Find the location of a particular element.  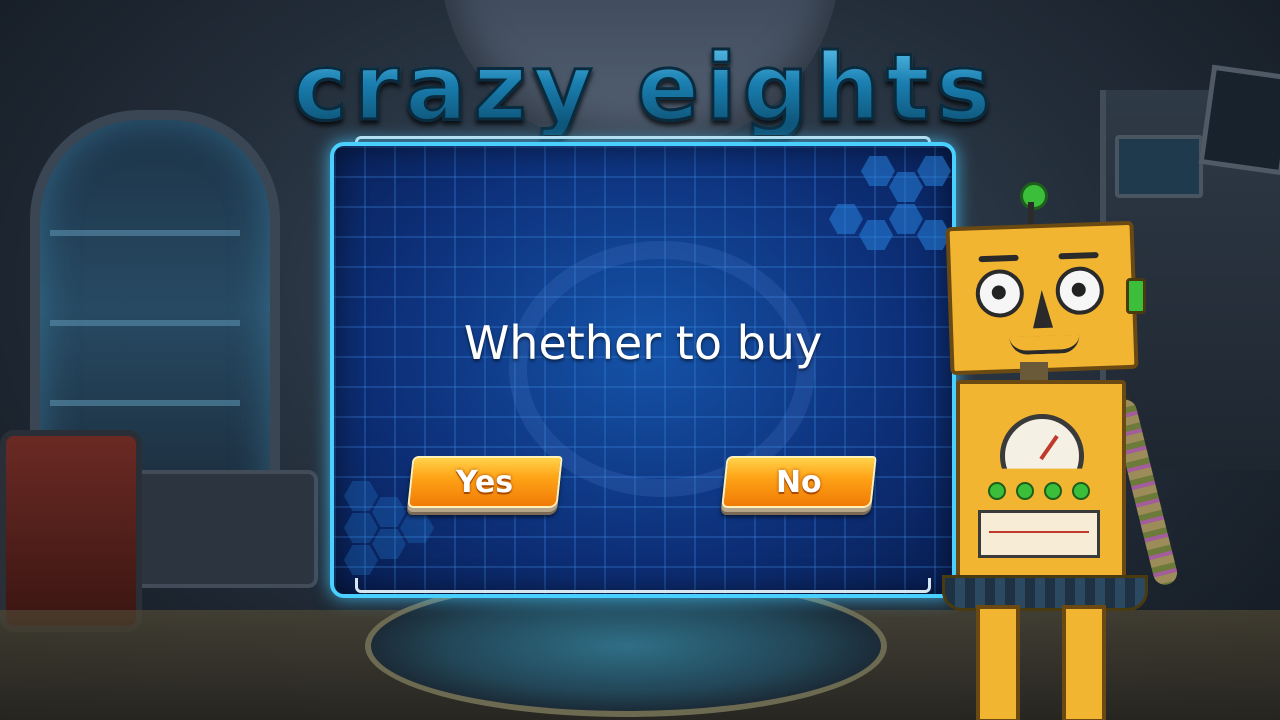

heartbeat-screen-icon is located at coordinates (1039, 534).